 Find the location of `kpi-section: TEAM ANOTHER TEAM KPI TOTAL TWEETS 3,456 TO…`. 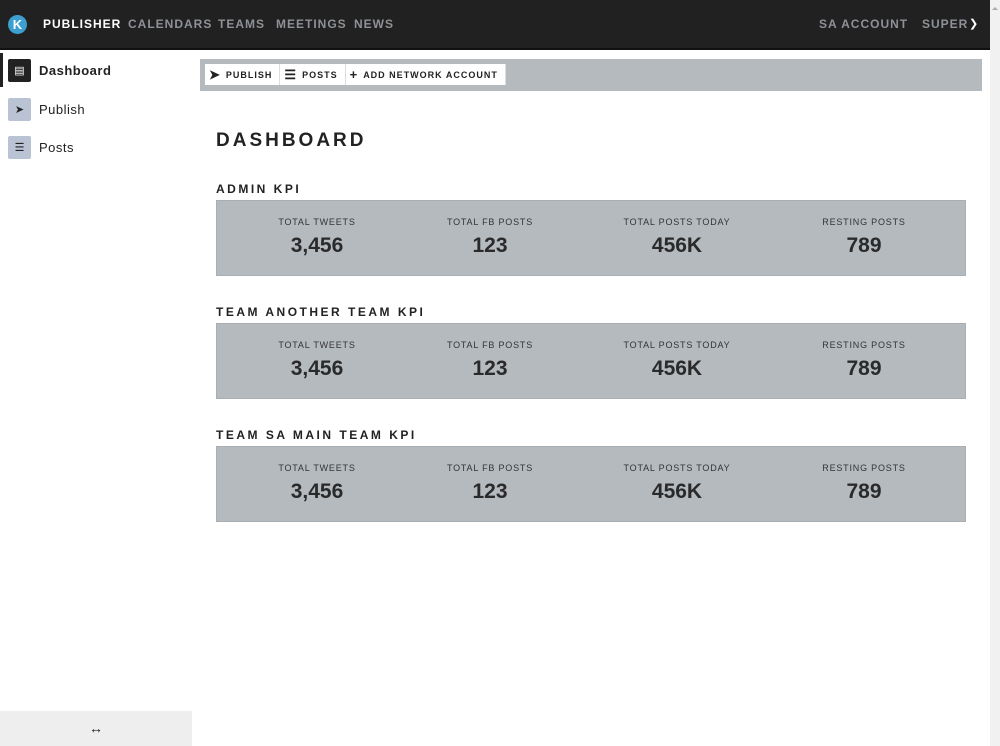

kpi-section: TEAM ANOTHER TEAM KPI TOTAL TWEETS 3,456 TO… is located at coordinates (591, 352).